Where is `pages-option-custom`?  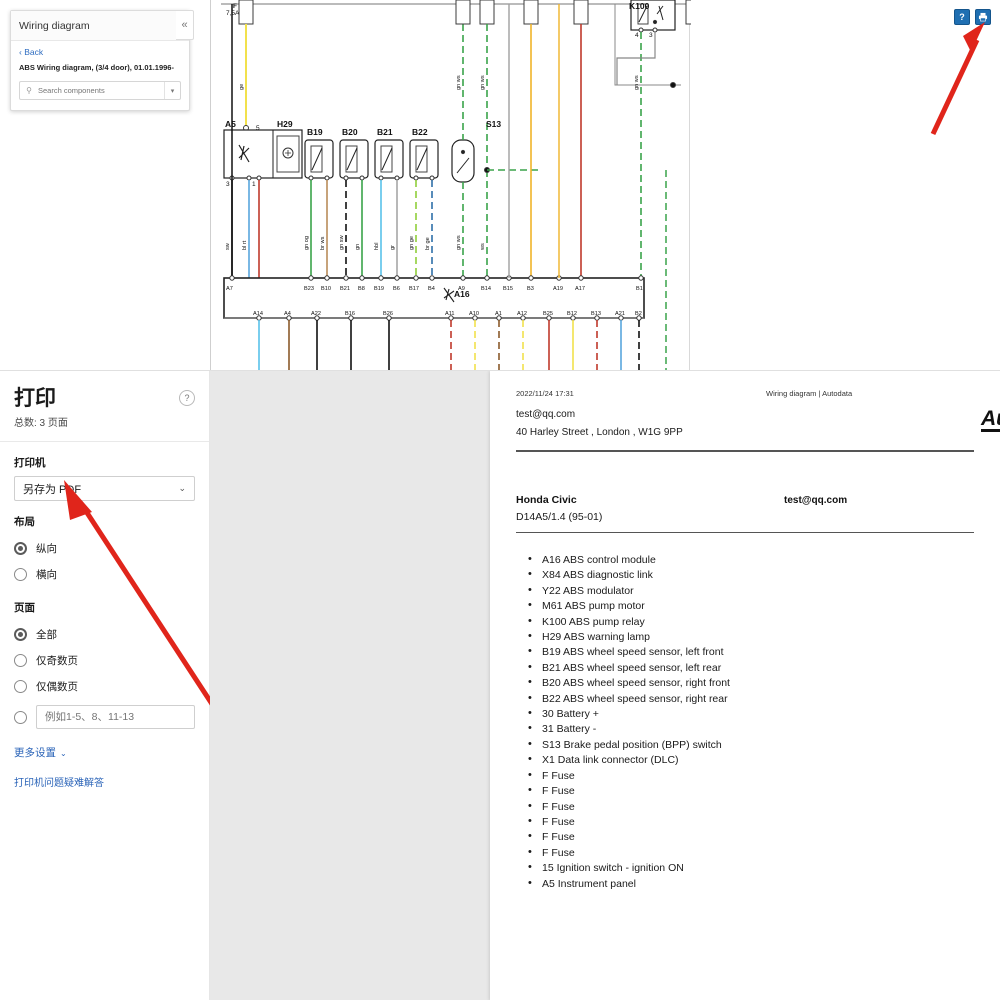 pages-option-custom is located at coordinates (104, 717).